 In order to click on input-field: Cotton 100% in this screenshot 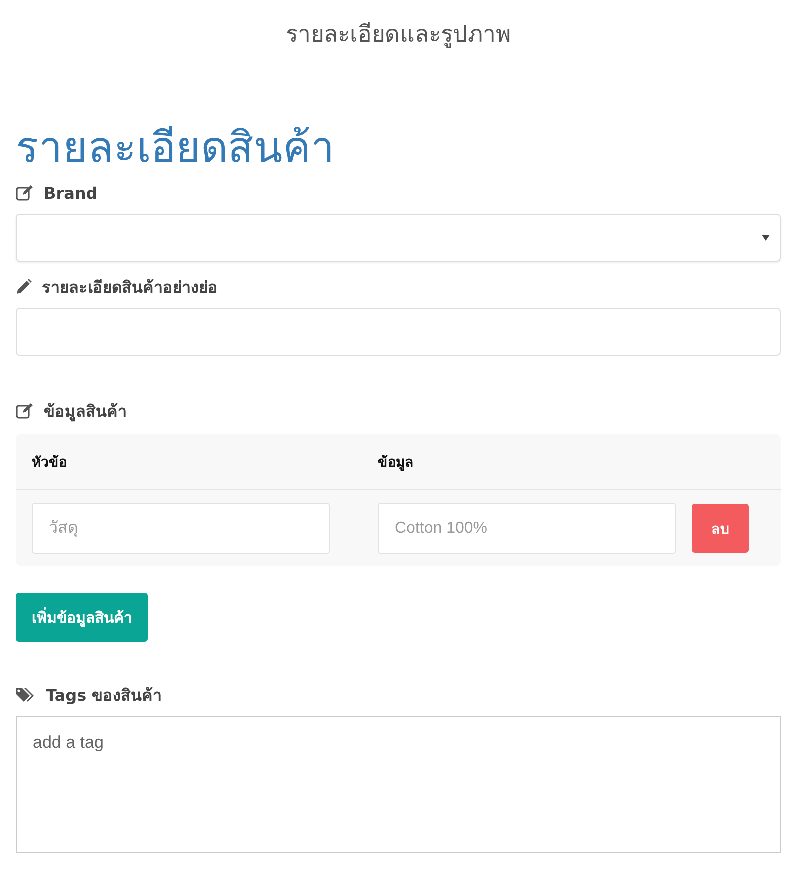, I will do `click(527, 528)`.